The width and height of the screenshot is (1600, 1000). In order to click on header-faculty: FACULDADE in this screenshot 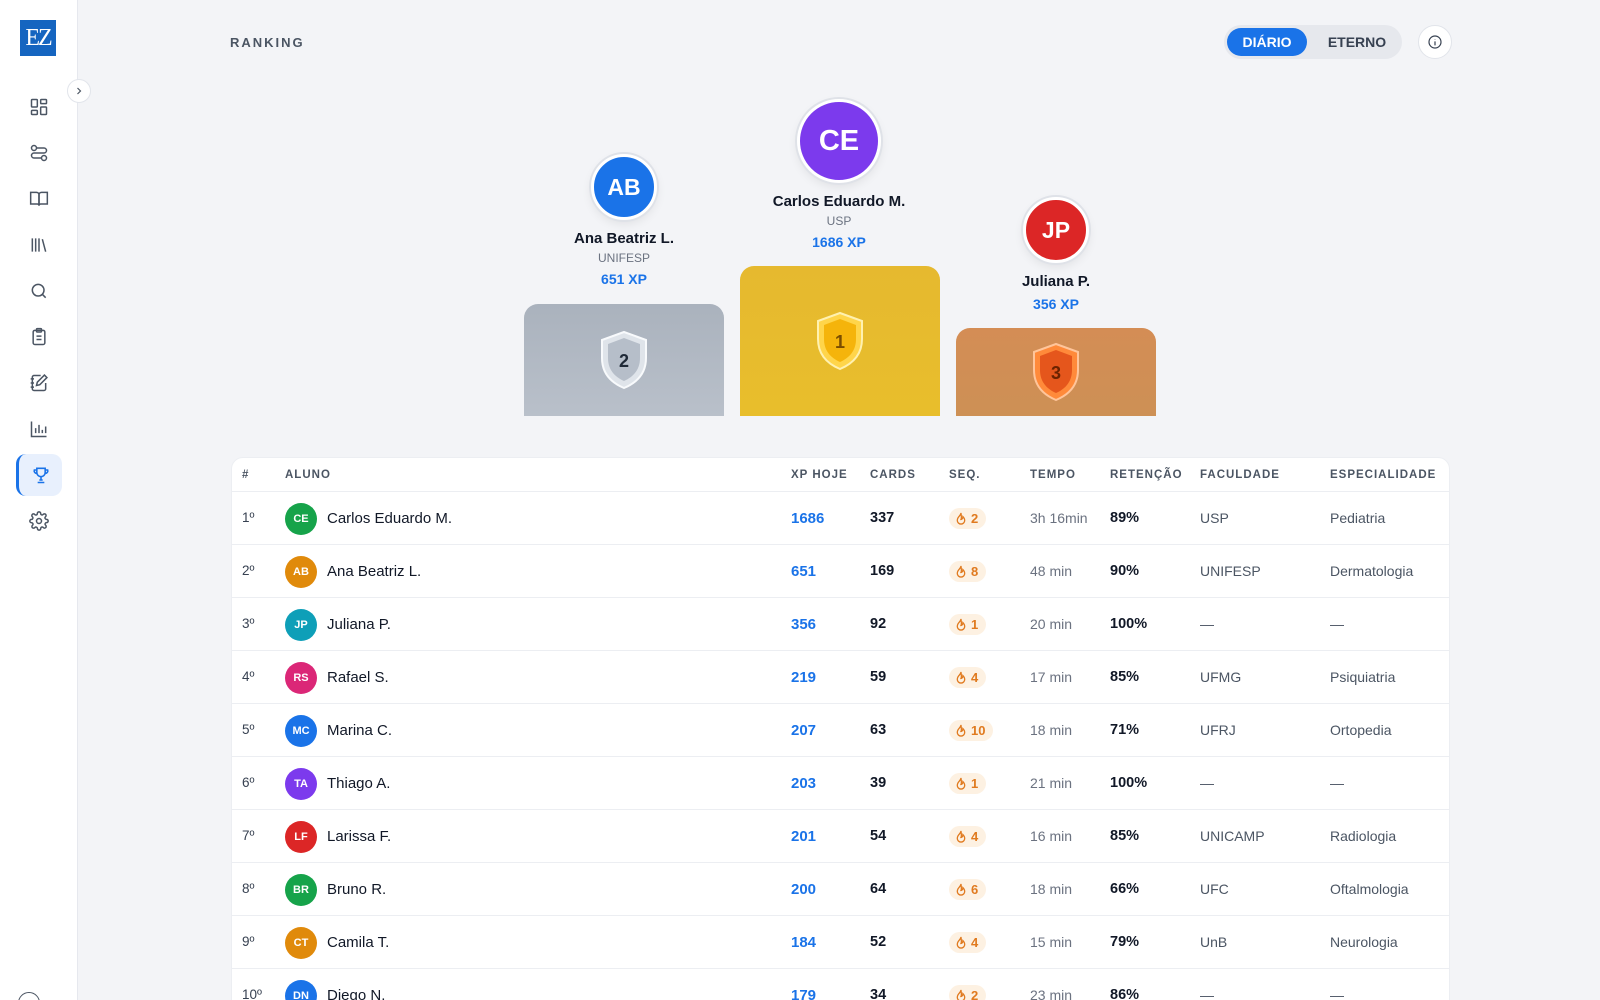, I will do `click(1240, 475)`.